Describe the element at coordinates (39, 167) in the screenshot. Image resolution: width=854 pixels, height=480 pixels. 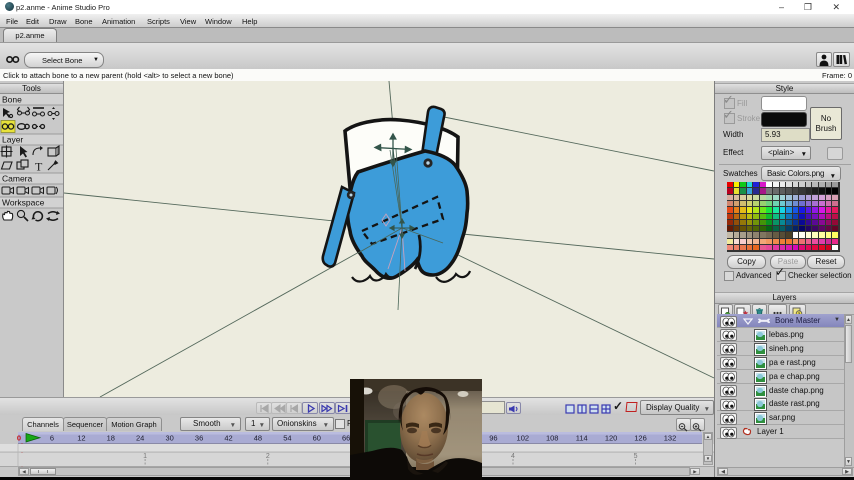
I see `svg-text: T` at that location.